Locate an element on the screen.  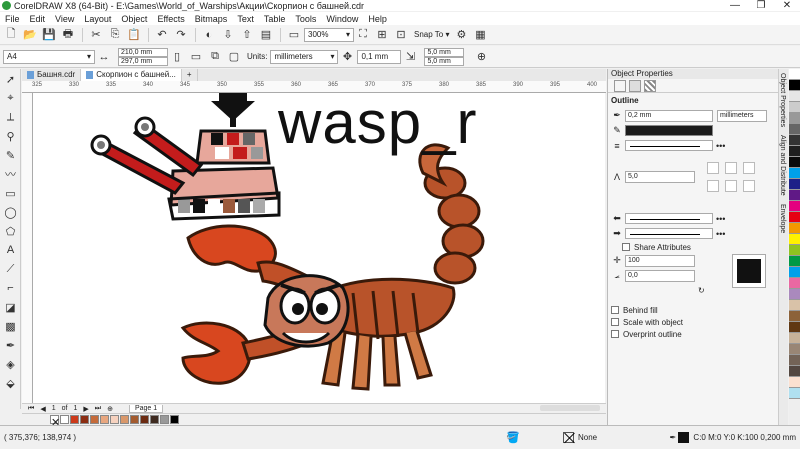
current-page-icon: ▢ is located at coordinates (234, 57).